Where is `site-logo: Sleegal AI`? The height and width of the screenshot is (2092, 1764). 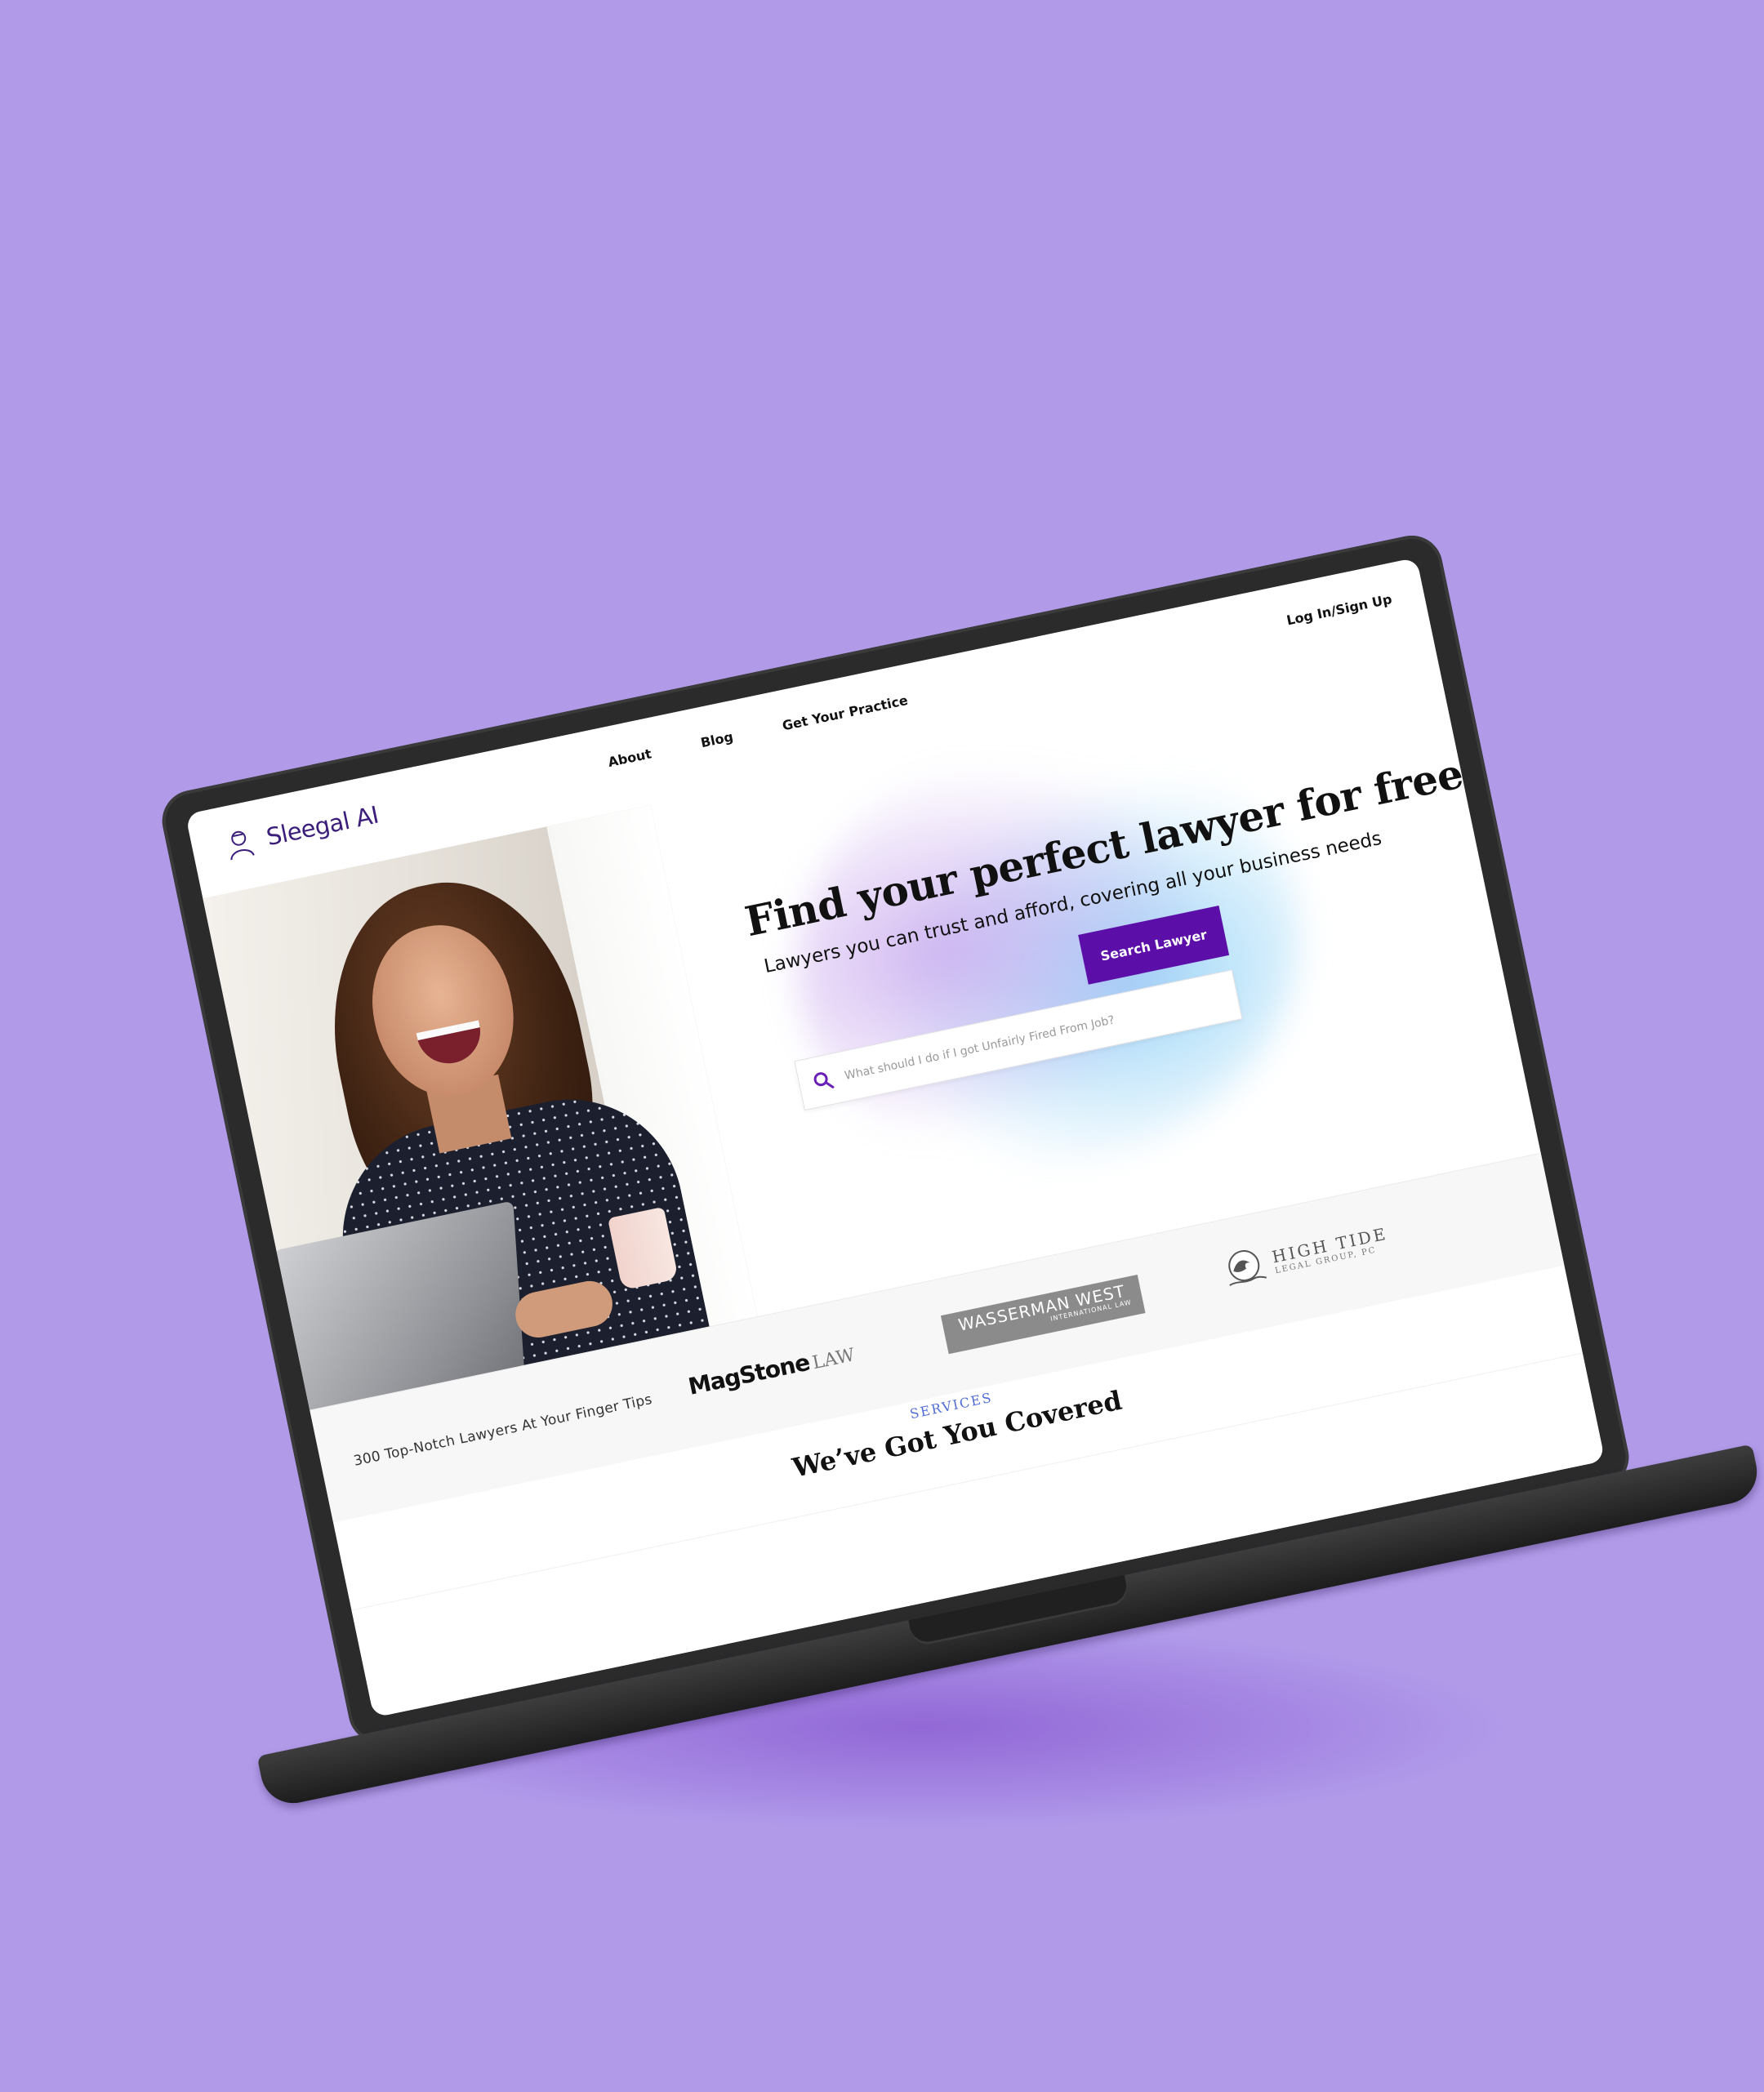 site-logo: Sleegal AI is located at coordinates (300, 831).